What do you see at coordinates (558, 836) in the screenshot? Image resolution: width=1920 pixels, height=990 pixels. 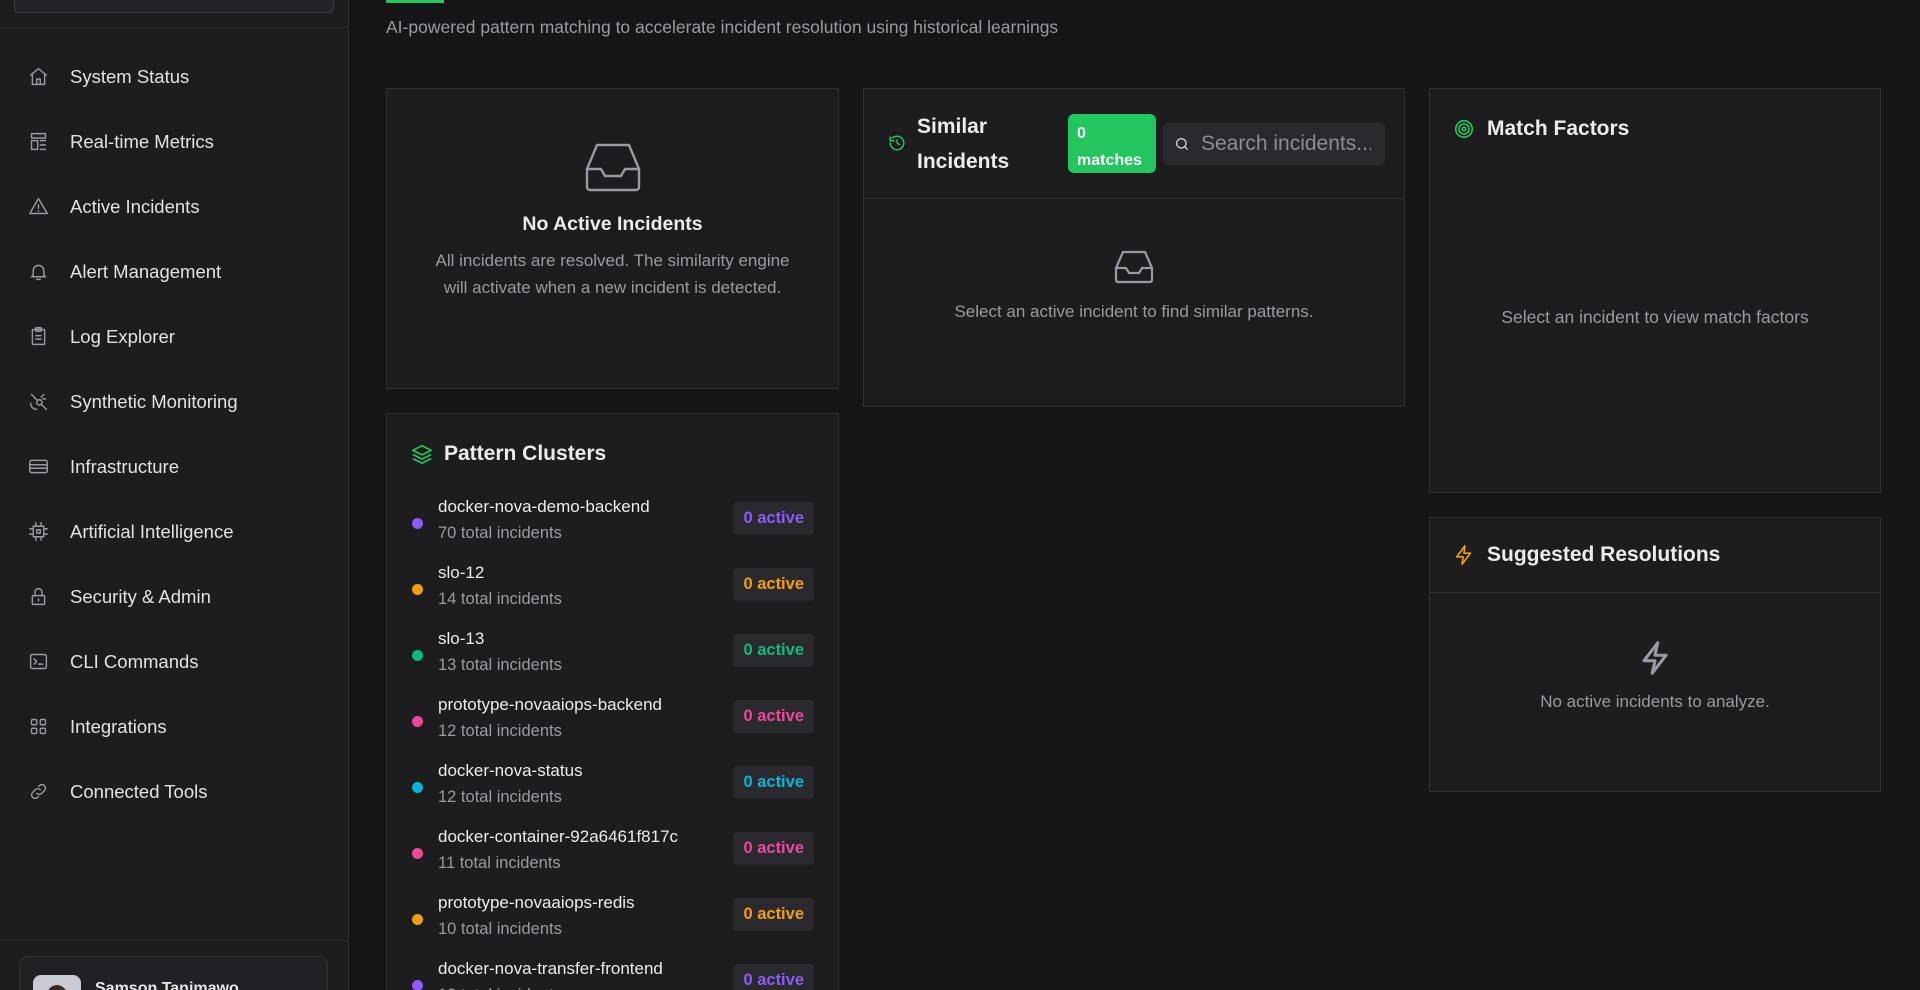 I see `cluster-name: docker-container-92a6461f817c` at bounding box center [558, 836].